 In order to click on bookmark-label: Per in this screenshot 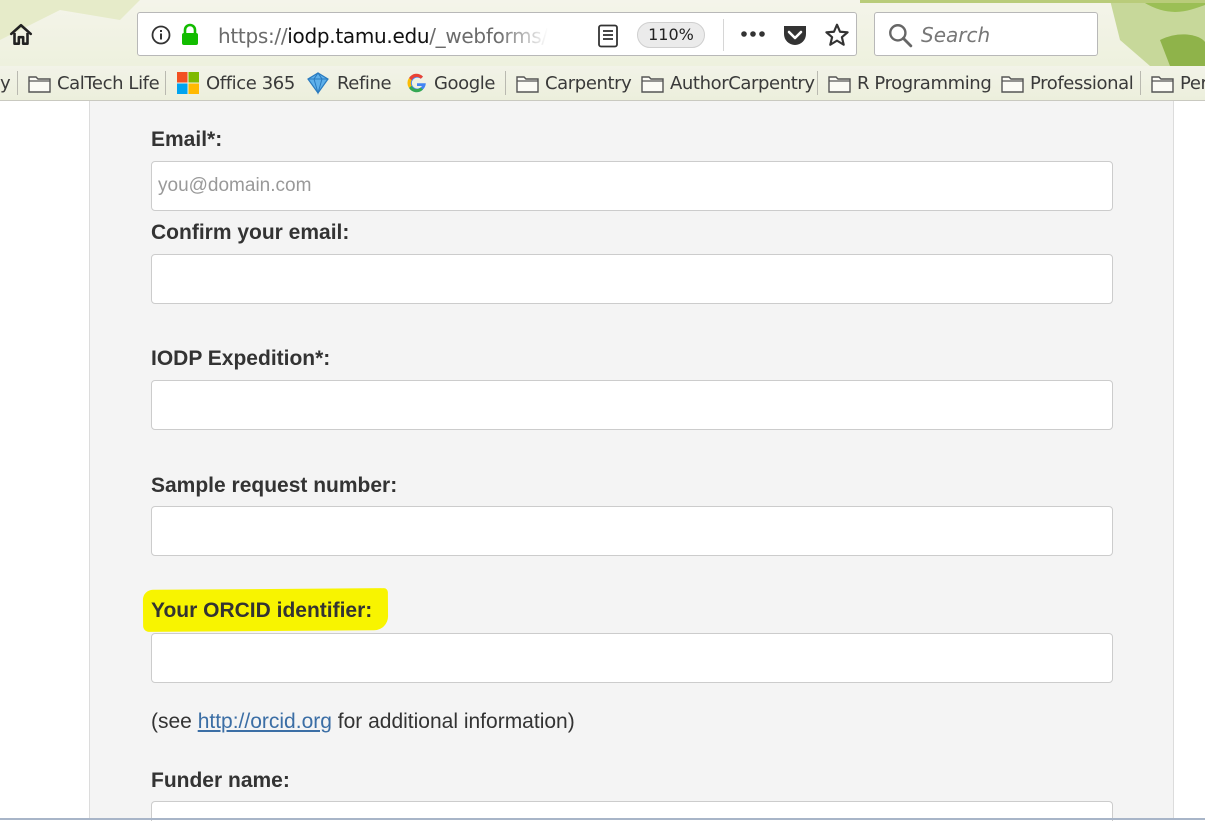, I will do `click(1192, 83)`.